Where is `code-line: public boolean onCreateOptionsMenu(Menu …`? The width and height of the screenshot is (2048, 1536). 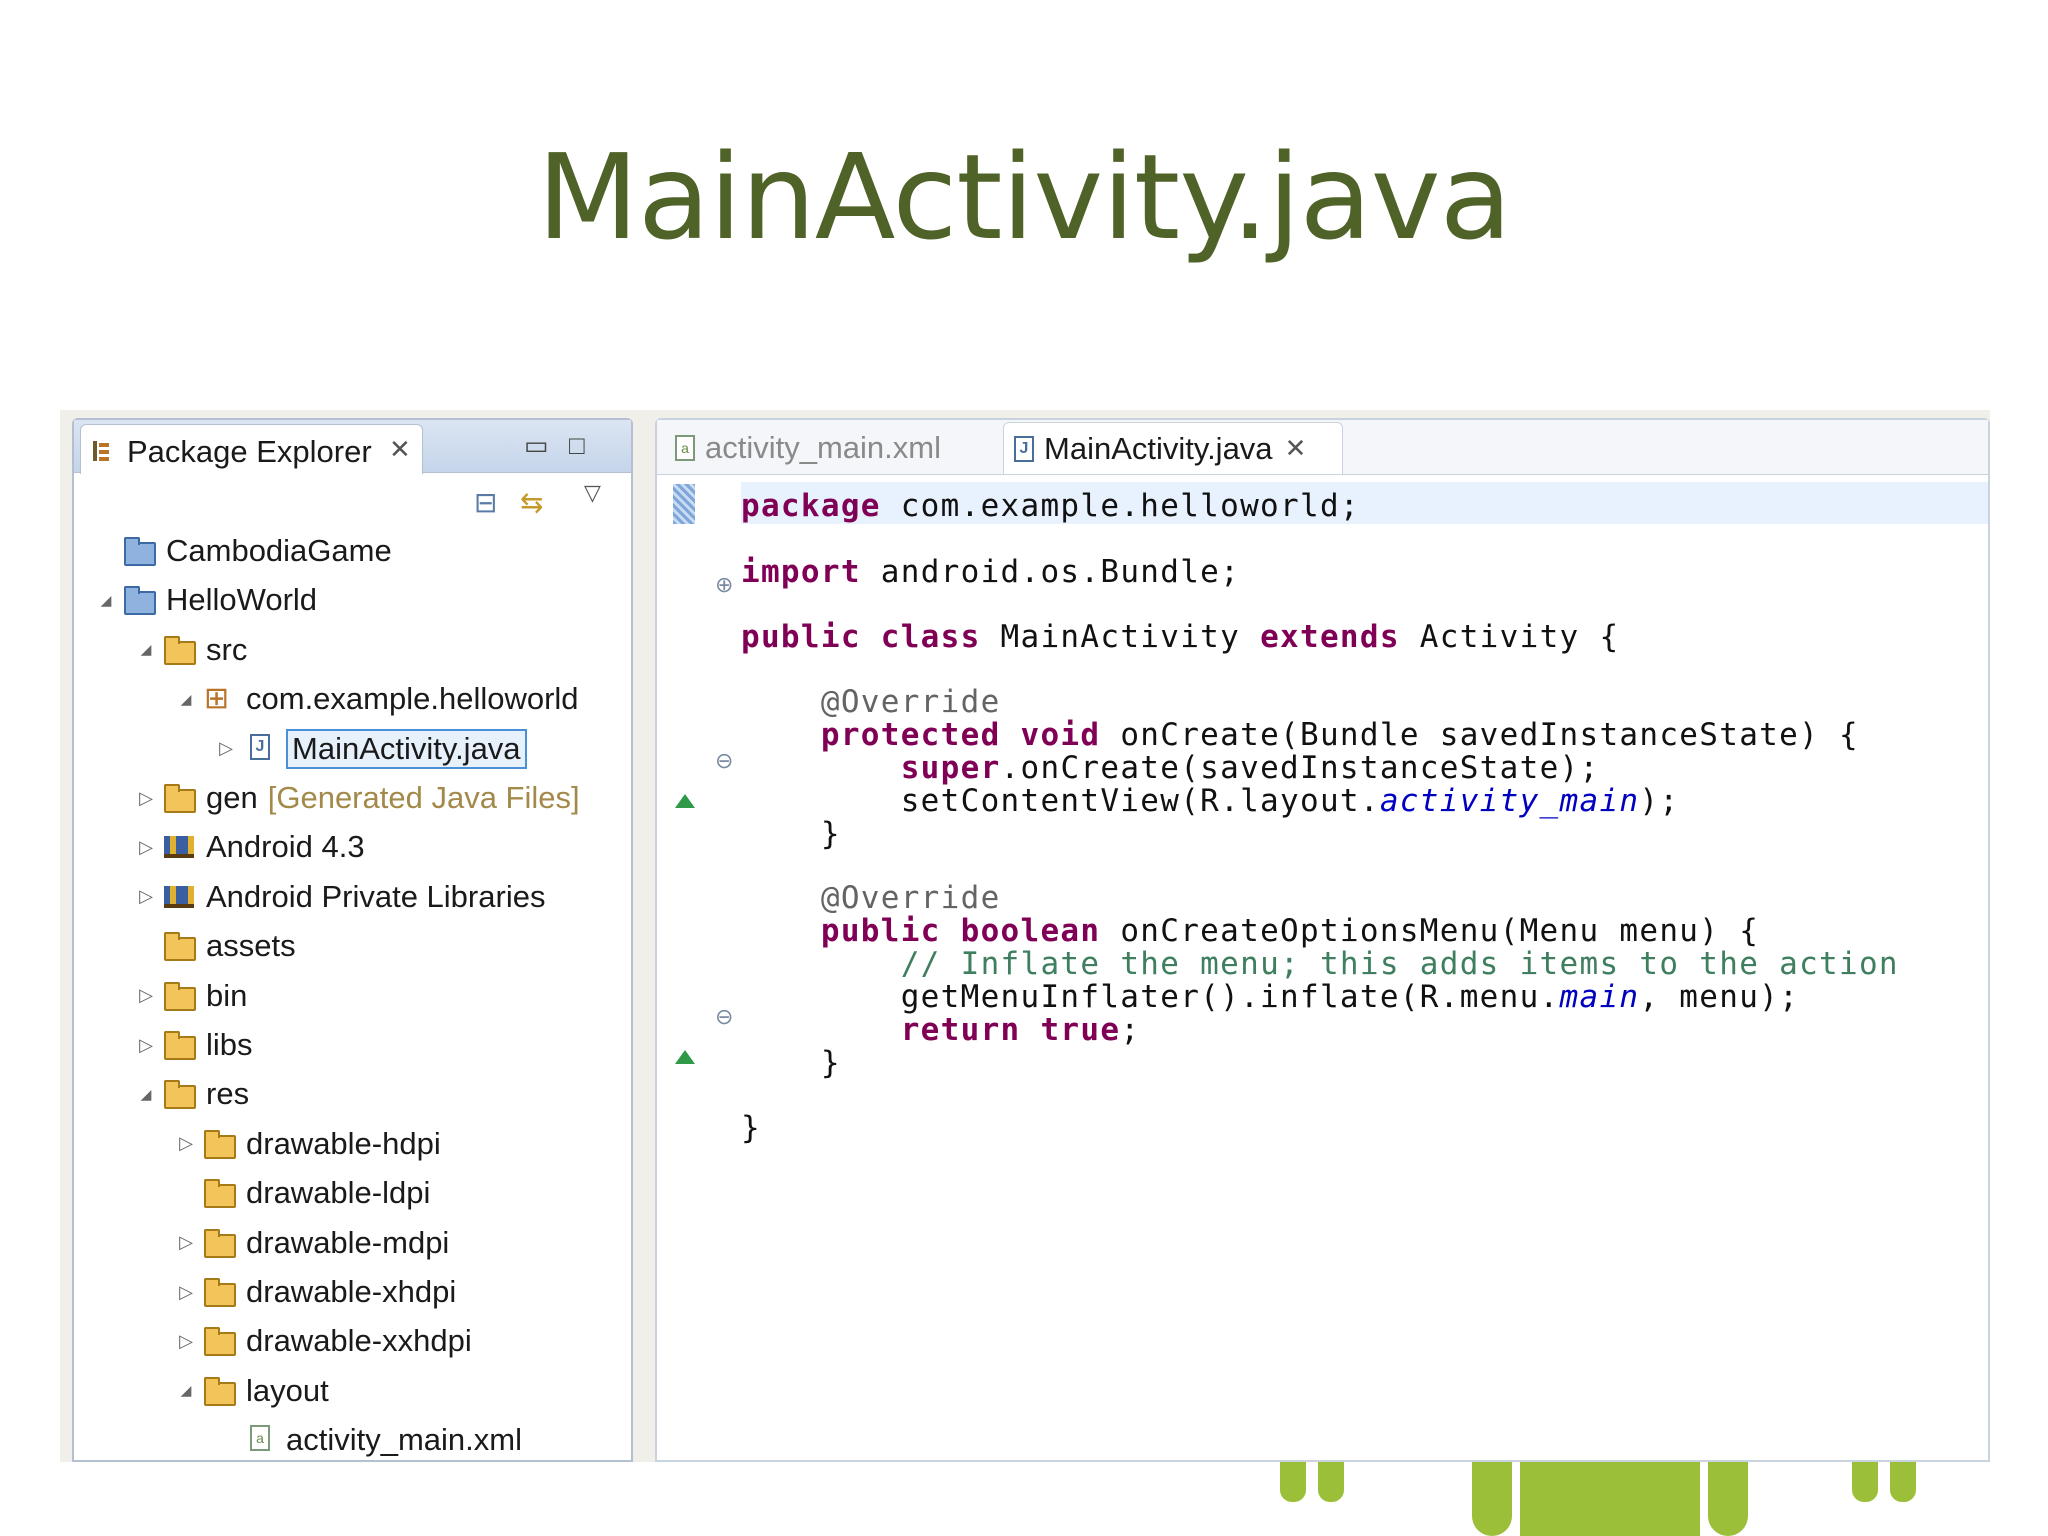 code-line: public boolean onCreateOptionsMenu(Menu … is located at coordinates (1250, 931).